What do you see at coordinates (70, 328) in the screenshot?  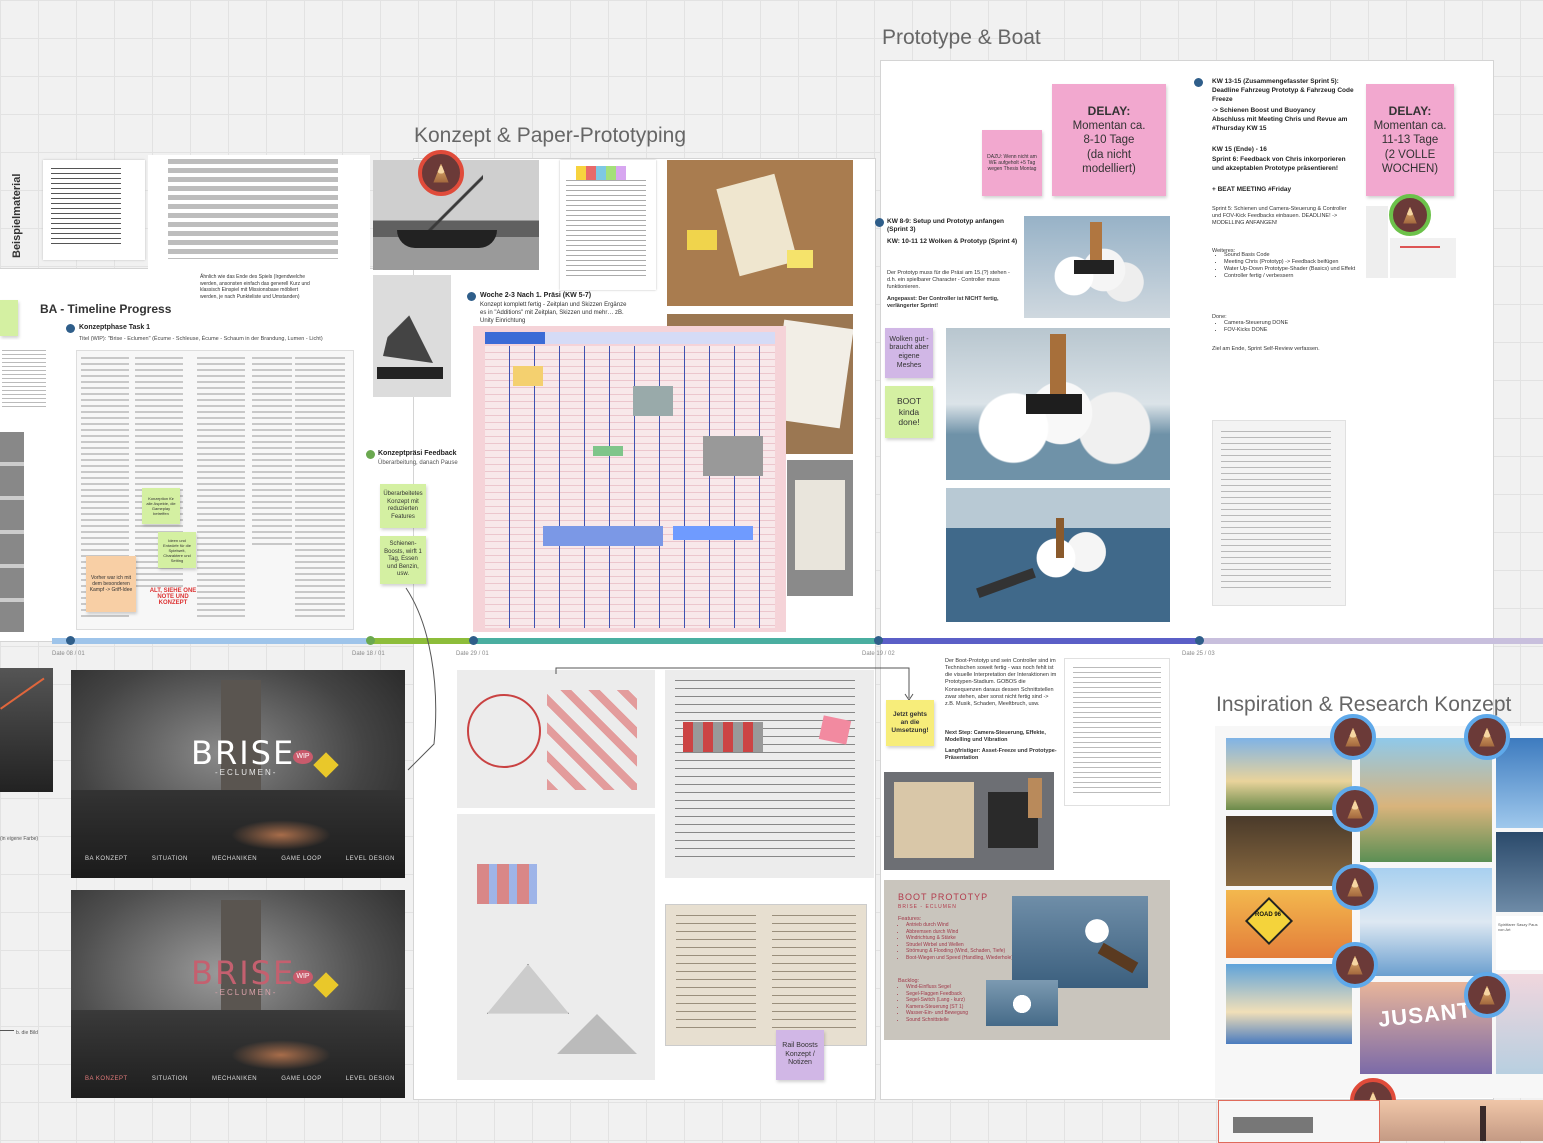 I see `task1-dot` at bounding box center [70, 328].